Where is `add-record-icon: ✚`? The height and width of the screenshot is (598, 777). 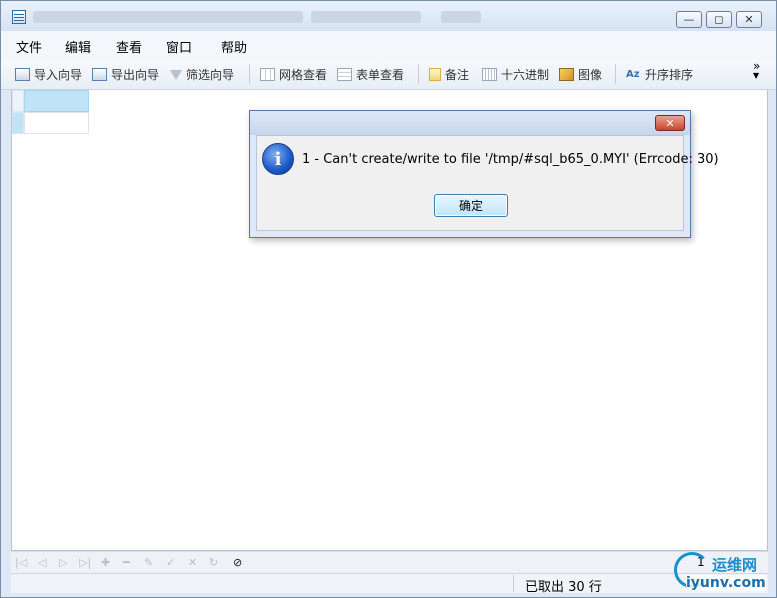
add-record-icon: ✚ is located at coordinates (105, 562).